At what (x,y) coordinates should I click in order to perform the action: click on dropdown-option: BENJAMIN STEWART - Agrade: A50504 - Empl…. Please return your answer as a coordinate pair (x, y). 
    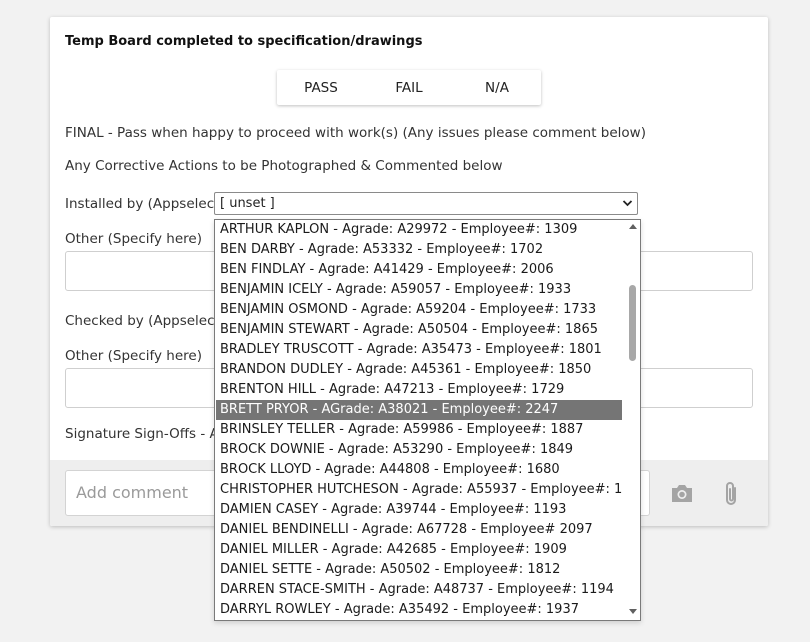
    Looking at the image, I should click on (419, 330).